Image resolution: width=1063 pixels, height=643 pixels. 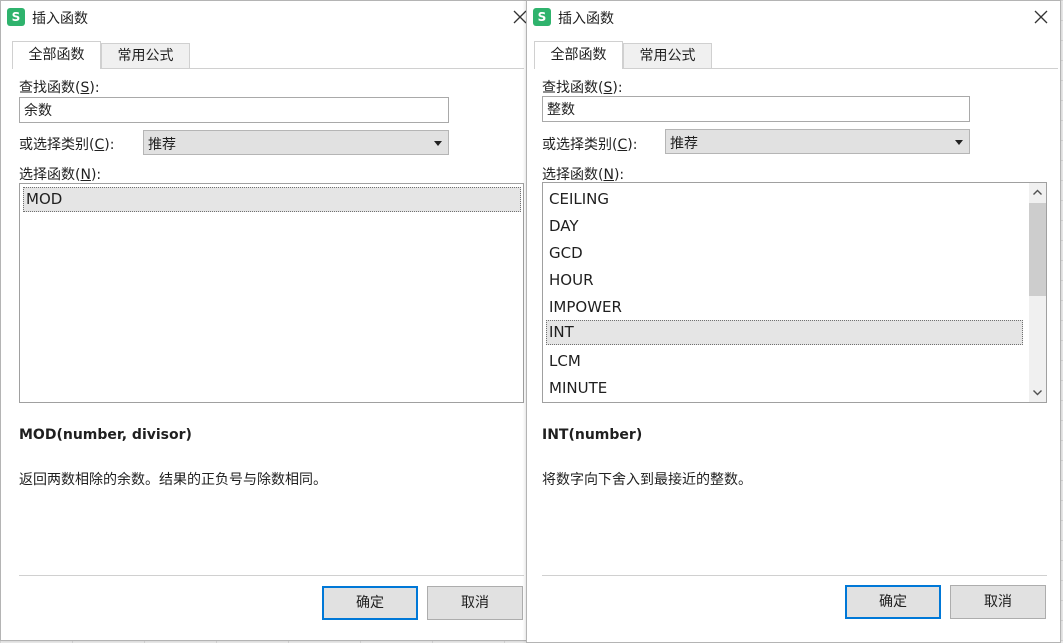 What do you see at coordinates (647, 480) in the screenshot?
I see `function-description: 将数字向下舍入到最接近的整数。` at bounding box center [647, 480].